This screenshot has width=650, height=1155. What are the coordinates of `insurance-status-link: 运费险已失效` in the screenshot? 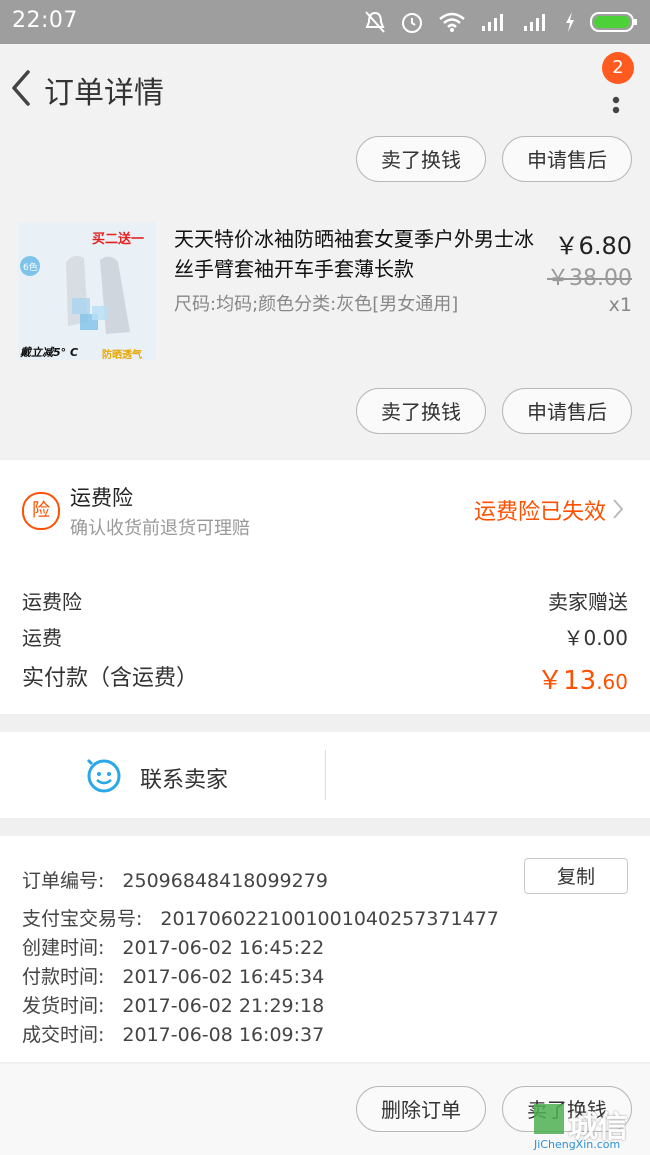 It's located at (540, 510).